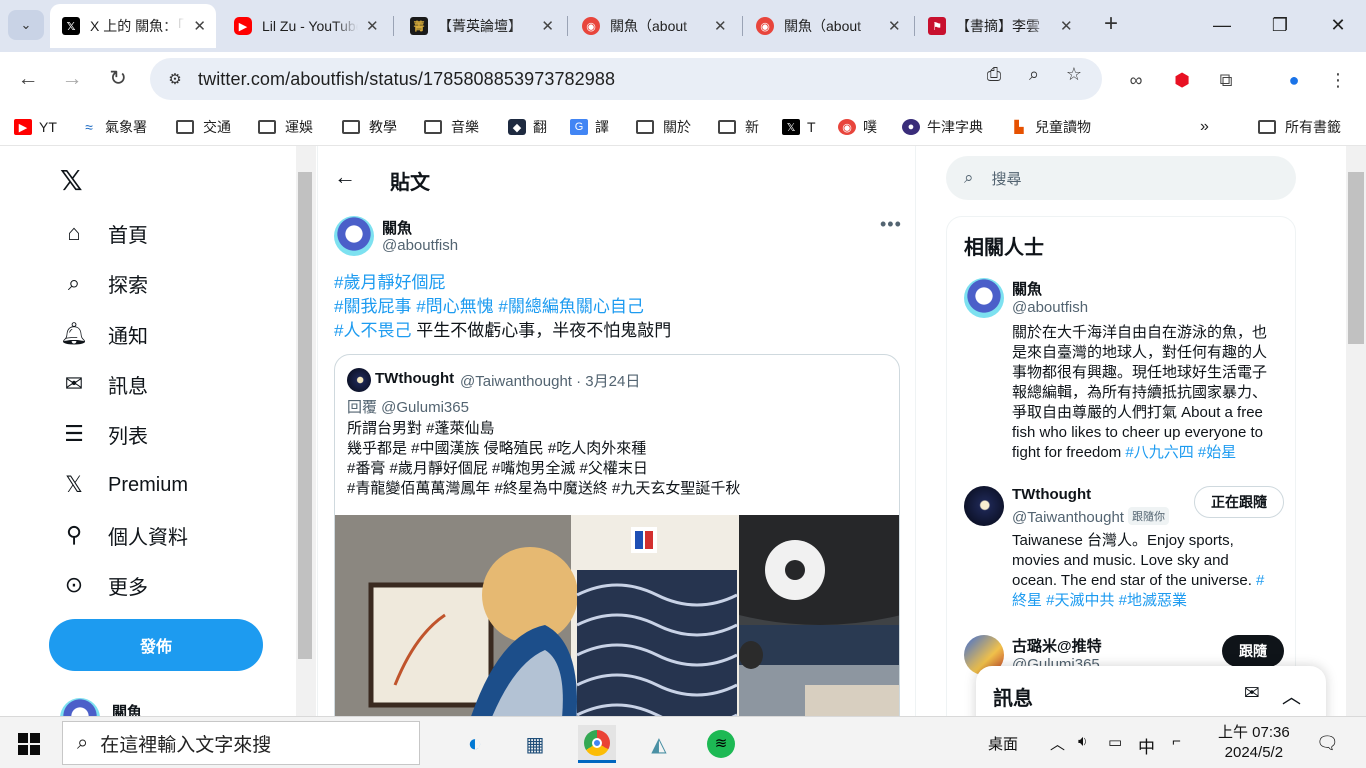 This screenshot has height=768, width=1366. What do you see at coordinates (597, 744) in the screenshot?
I see `chrome-icon` at bounding box center [597, 744].